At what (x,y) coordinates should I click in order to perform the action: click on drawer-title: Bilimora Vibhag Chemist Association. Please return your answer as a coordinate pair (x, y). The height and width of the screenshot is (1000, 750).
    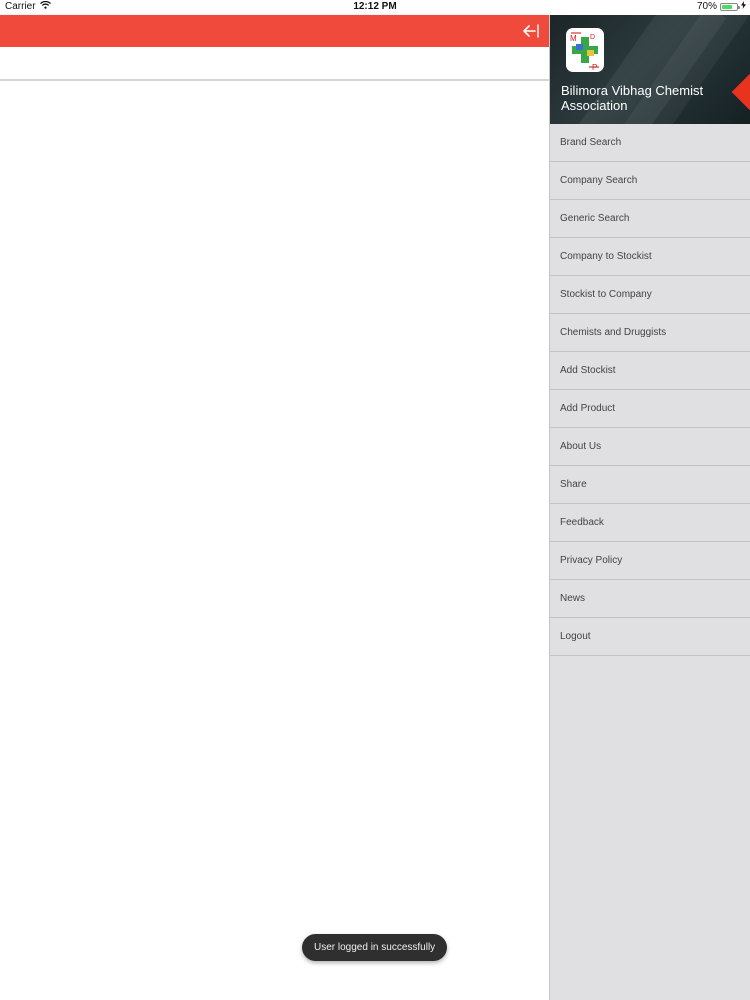
    Looking at the image, I should click on (632, 98).